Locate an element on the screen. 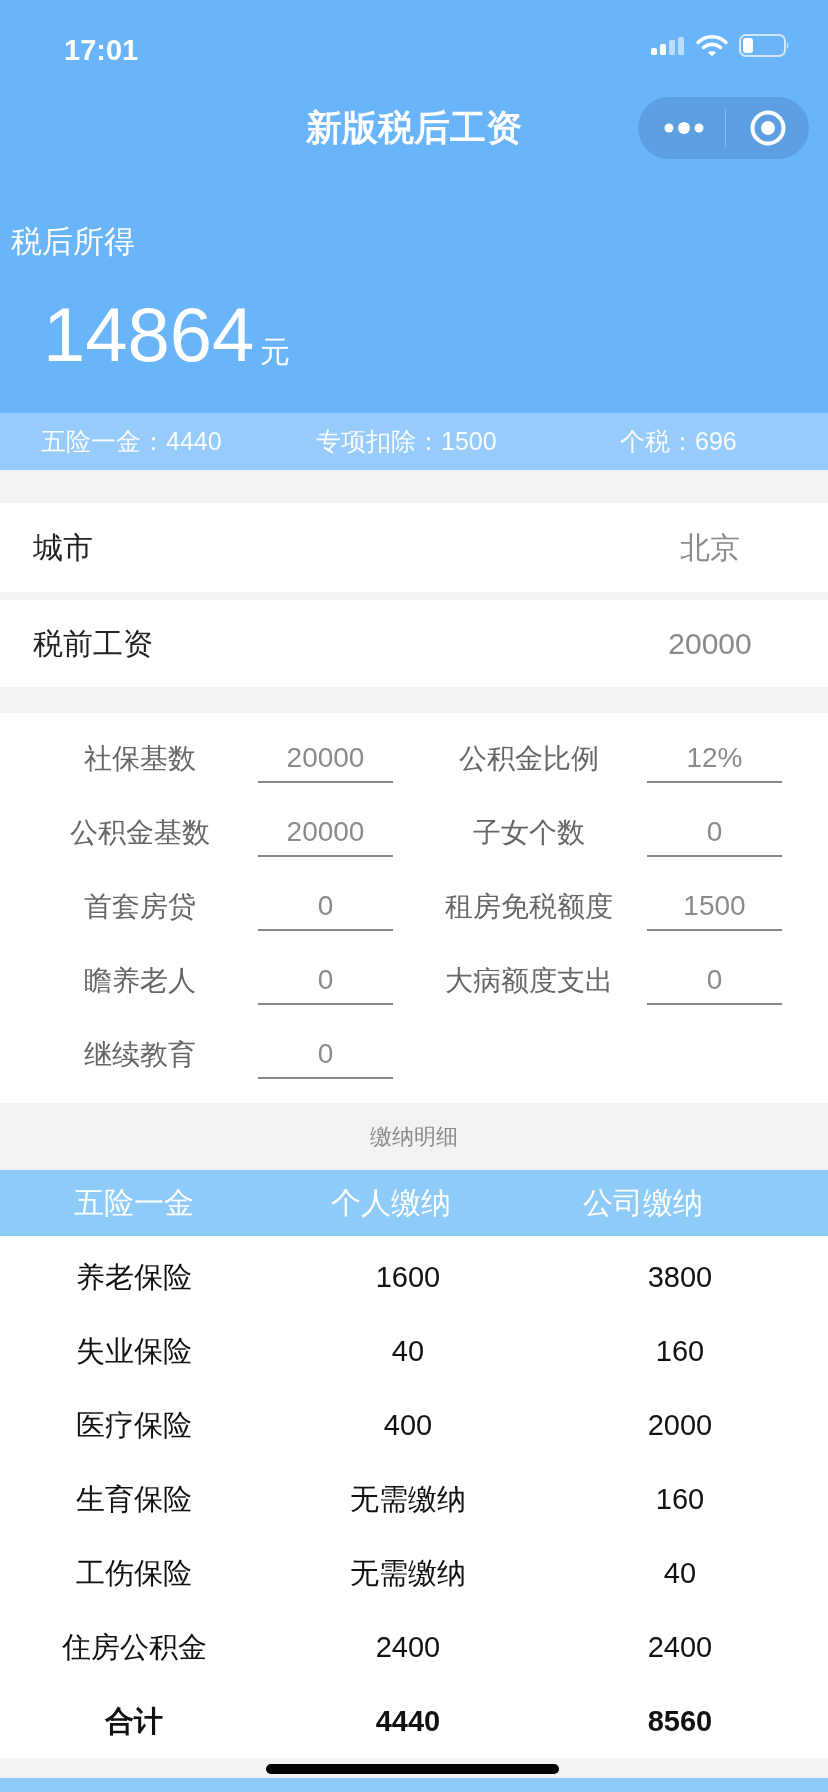  column-header: 个人缴纳 is located at coordinates (391, 1203).